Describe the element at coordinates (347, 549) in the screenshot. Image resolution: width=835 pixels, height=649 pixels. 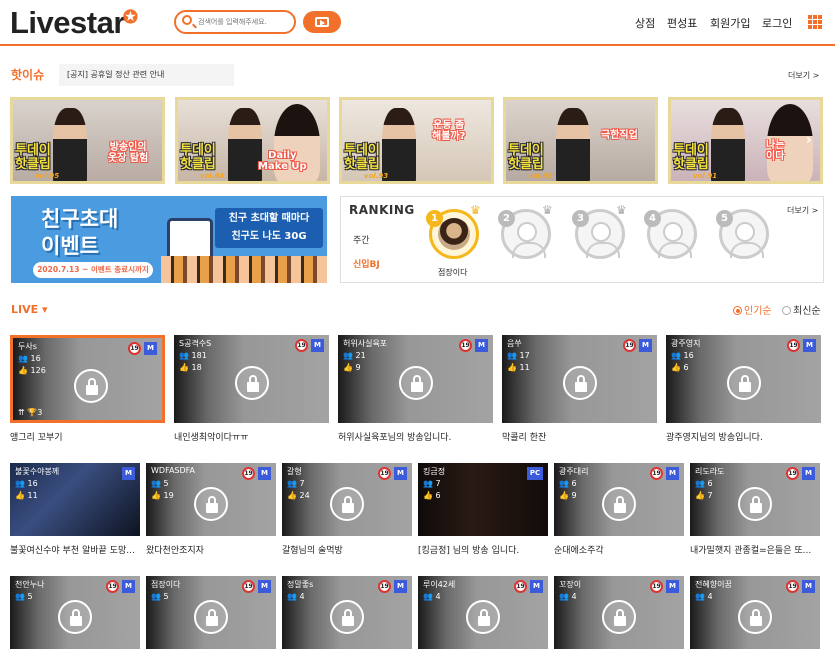
I see `card-caption: 갈형님의 술먹방` at that location.